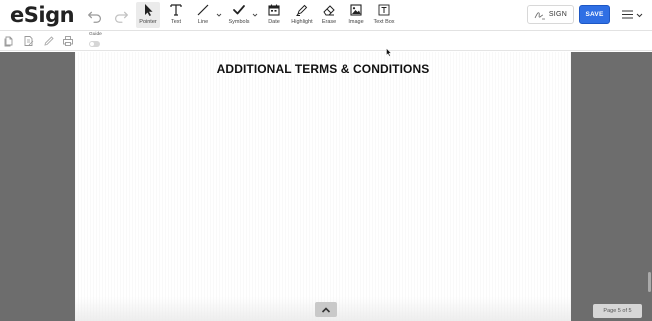 The height and width of the screenshot is (321, 652). Describe the element at coordinates (384, 10) in the screenshot. I see `textbox-icon` at that location.